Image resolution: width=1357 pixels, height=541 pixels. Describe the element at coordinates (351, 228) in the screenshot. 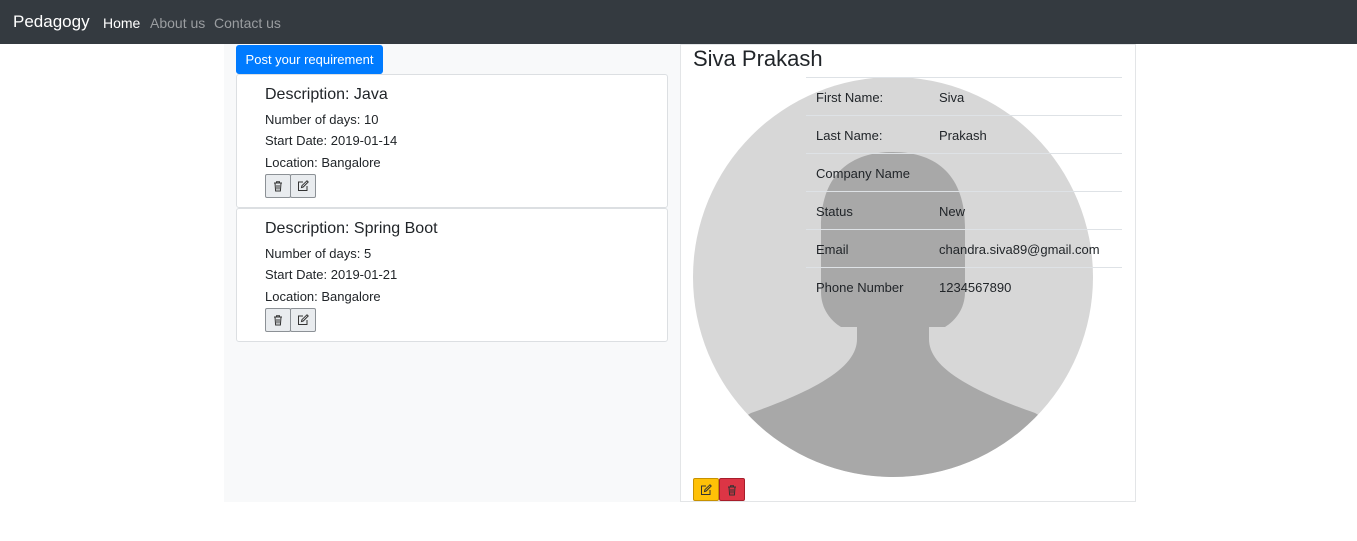

I see `requirement-description: Description: Spring Boot` at that location.